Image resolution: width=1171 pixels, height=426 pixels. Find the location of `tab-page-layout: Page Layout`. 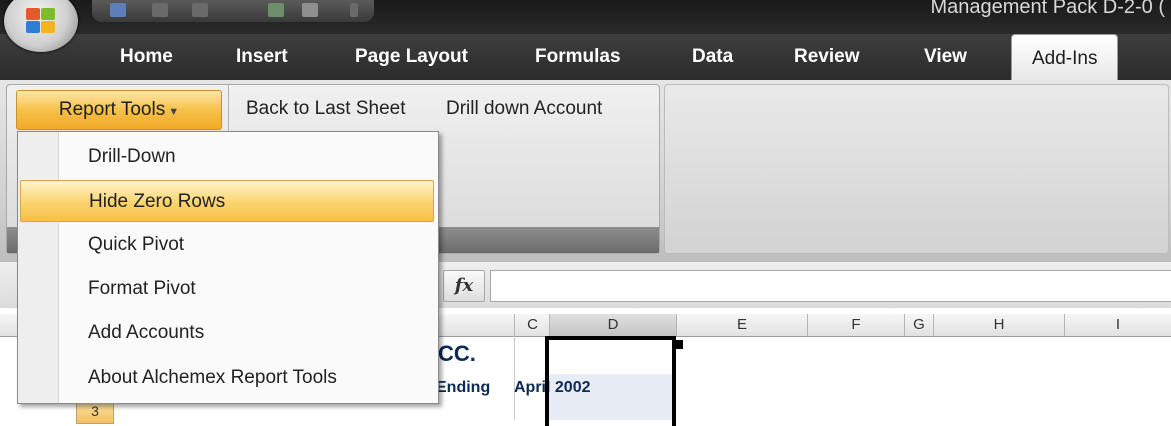

tab-page-layout: Page Layout is located at coordinates (411, 57).